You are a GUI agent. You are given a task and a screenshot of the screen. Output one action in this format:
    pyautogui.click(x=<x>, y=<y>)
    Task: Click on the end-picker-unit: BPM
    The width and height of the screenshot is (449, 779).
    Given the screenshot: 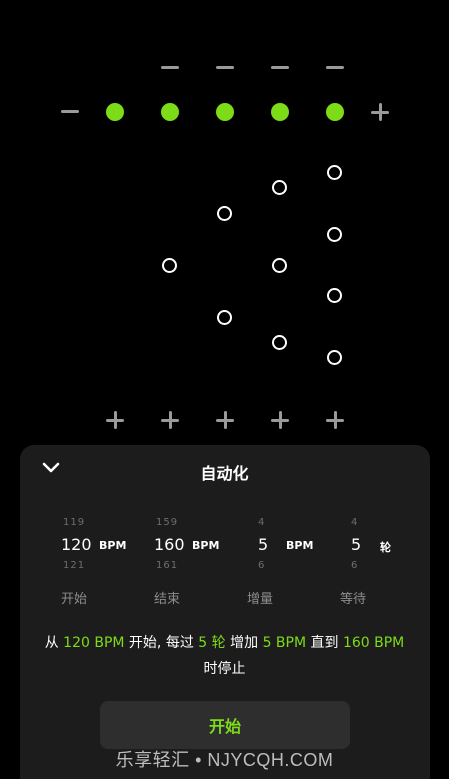 What is the action you would take?
    pyautogui.click(x=206, y=545)
    